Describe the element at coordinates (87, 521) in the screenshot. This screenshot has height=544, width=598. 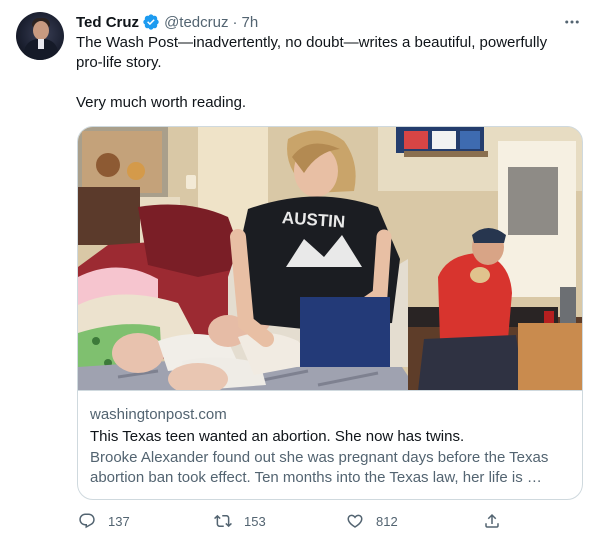
I see `reply-icon` at that location.